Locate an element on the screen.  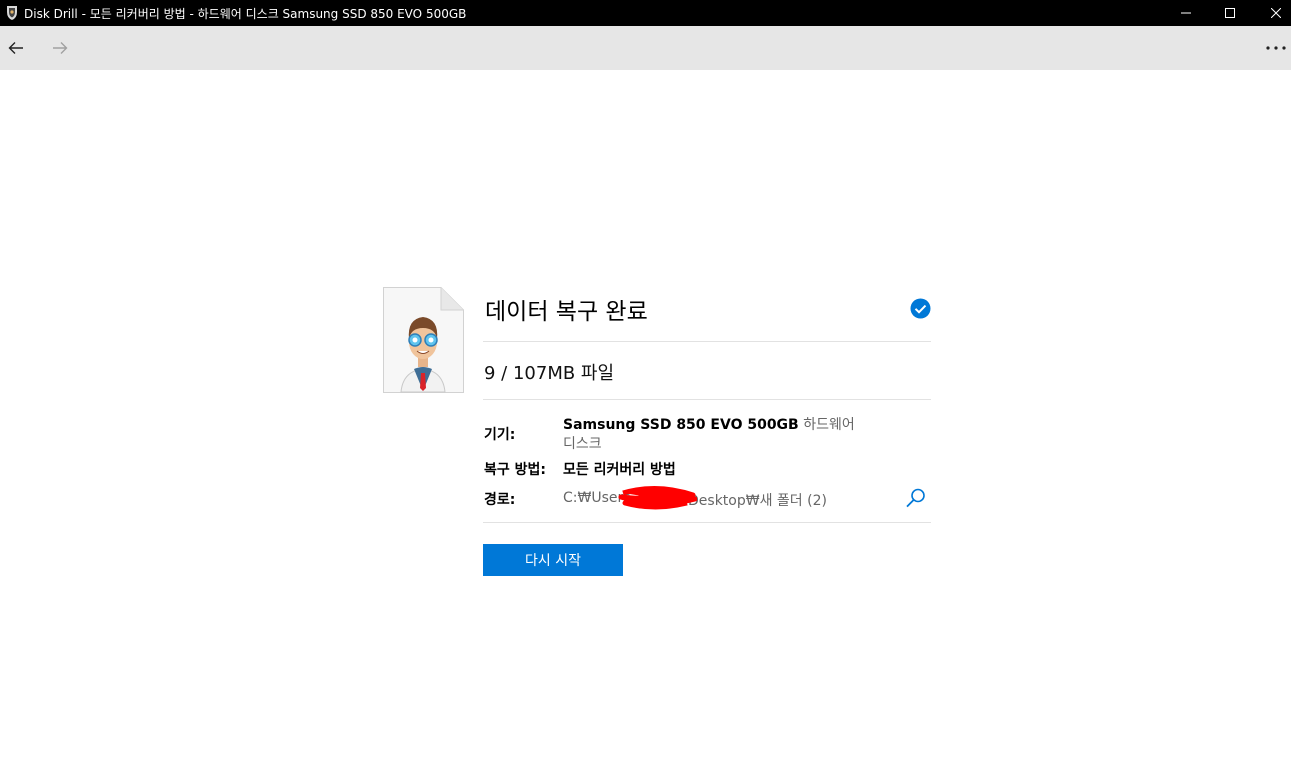
device-name: Samsung SSD 850 EVO 500GB is located at coordinates (681, 425).